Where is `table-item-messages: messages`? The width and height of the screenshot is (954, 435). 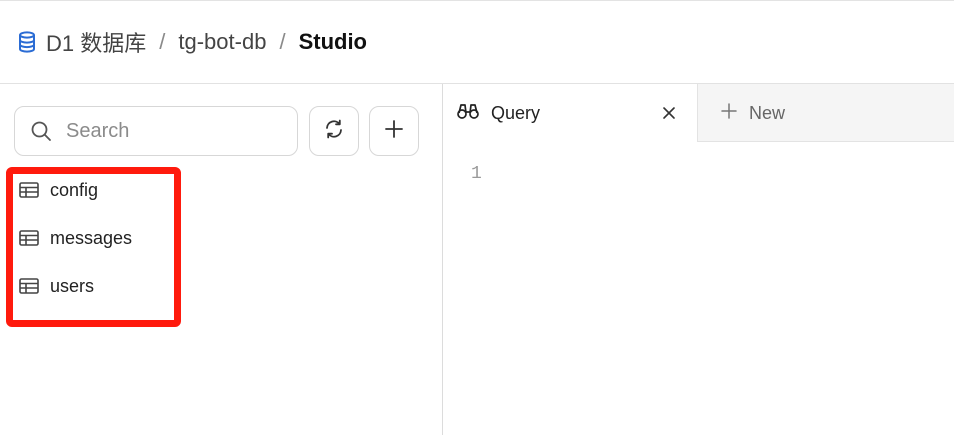
table-item-messages: messages is located at coordinates (100, 238).